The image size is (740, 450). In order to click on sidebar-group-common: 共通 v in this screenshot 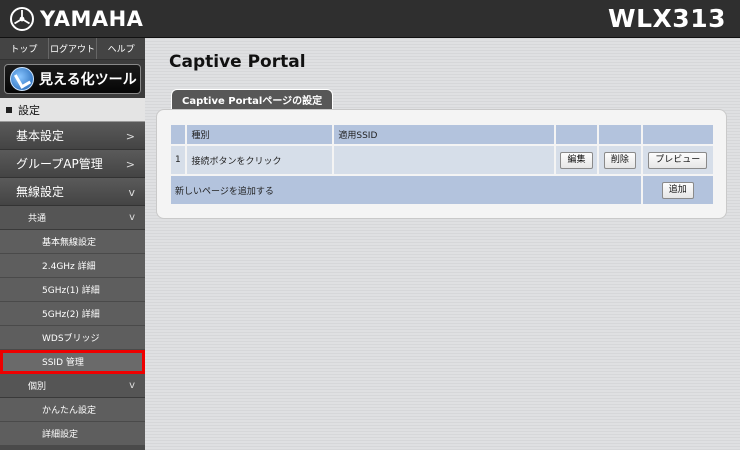, I will do `click(72, 218)`.